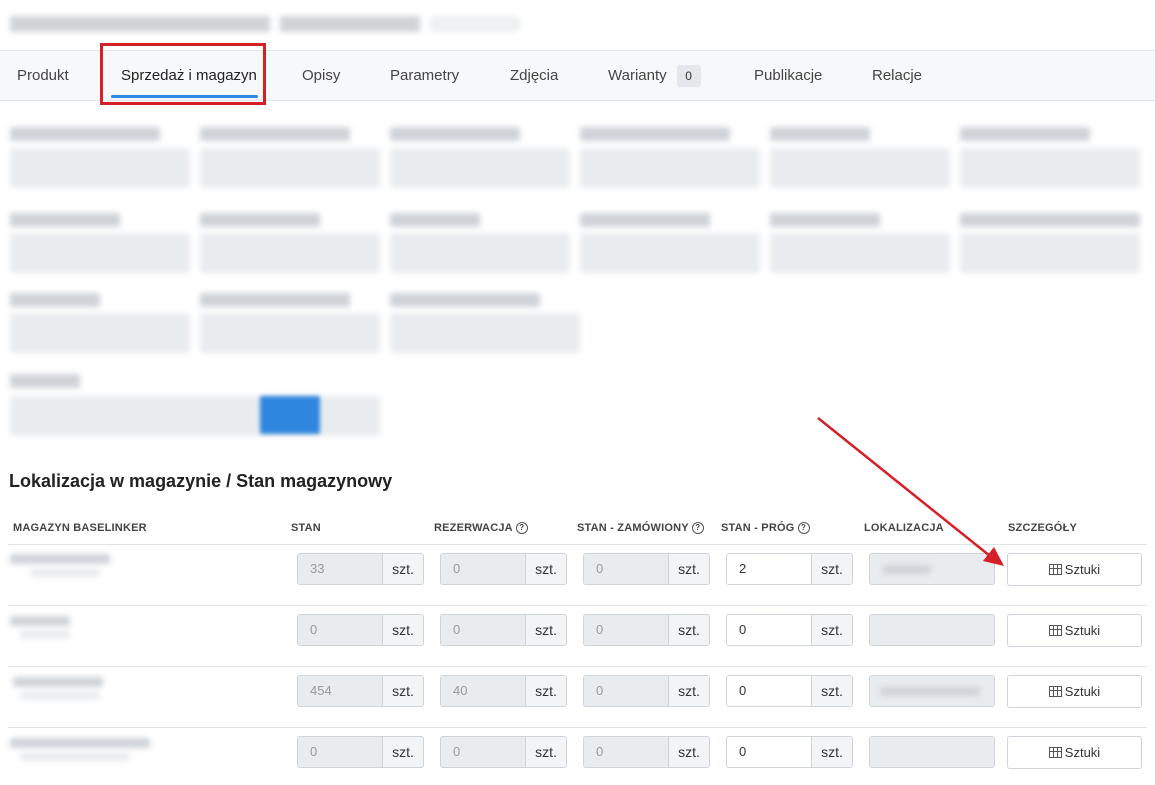 The image size is (1155, 785). Describe the element at coordinates (424, 75) in the screenshot. I see `tab-parametry: Parametry` at that location.